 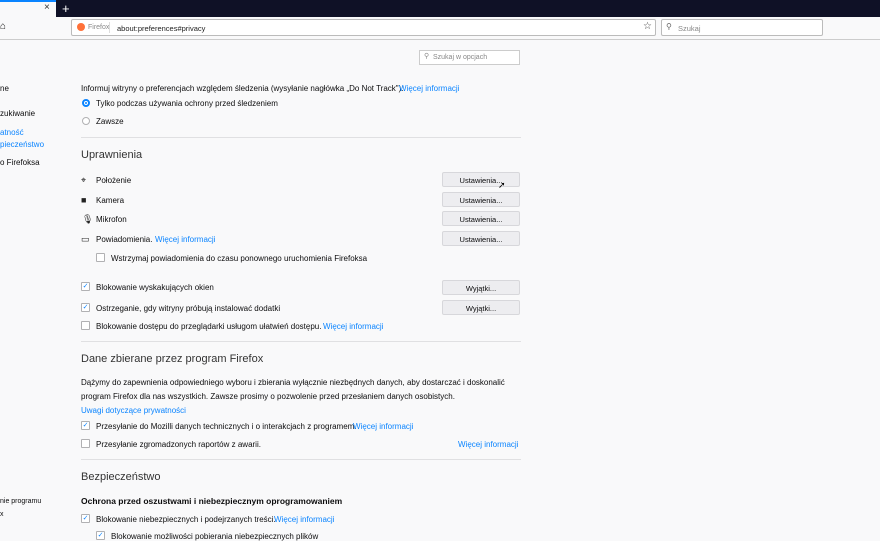 I want to click on bookmark-star-icon: ☆, so click(x=647, y=26).